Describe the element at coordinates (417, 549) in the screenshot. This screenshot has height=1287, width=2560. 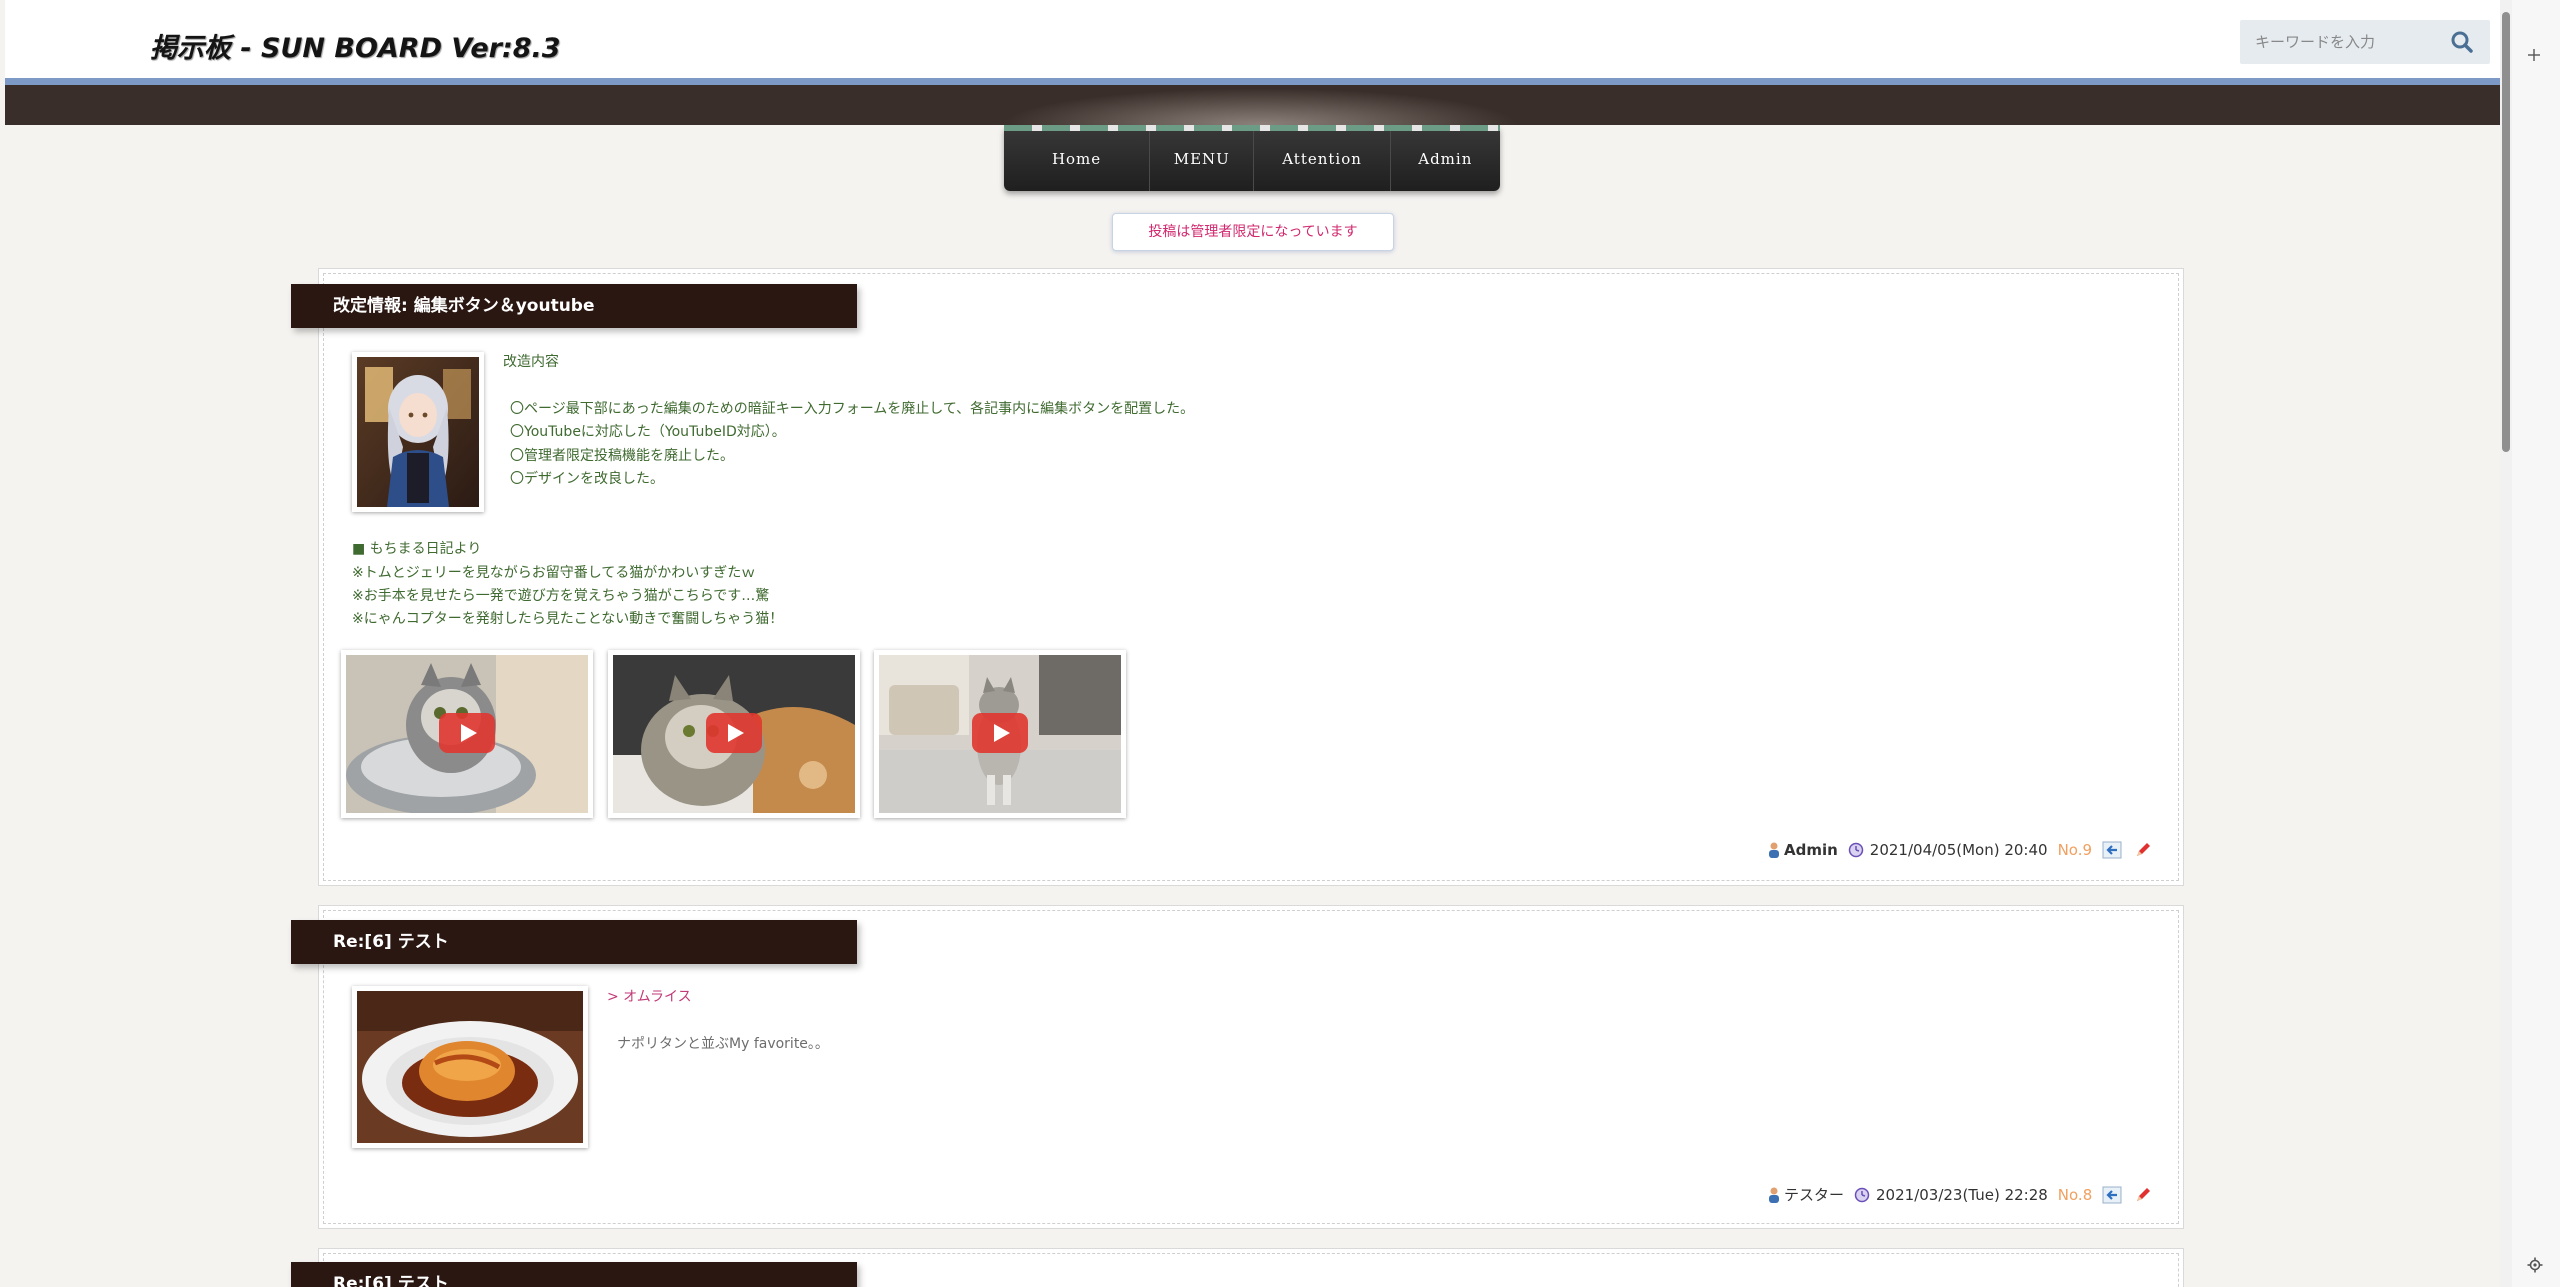
I see `diary-heading: ■ もちまる日記より` at that location.